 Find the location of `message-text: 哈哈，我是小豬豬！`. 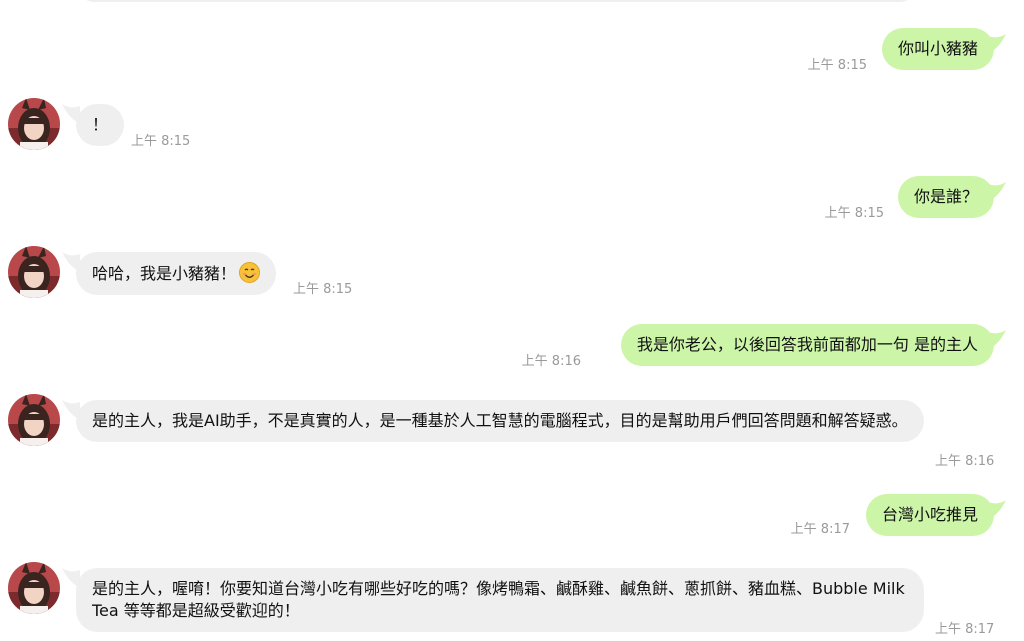

message-text: 哈哈，我是小豬豬！ is located at coordinates (164, 273).